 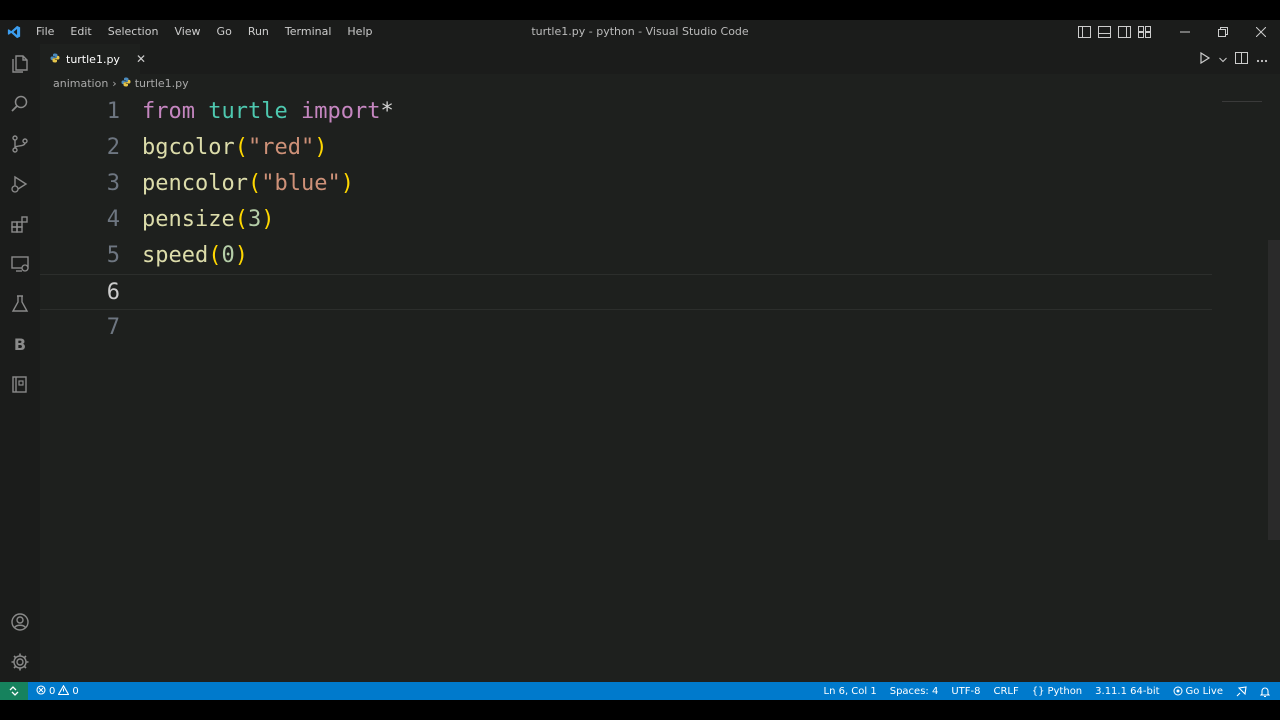 I want to click on line-number: 2, so click(x=113, y=147).